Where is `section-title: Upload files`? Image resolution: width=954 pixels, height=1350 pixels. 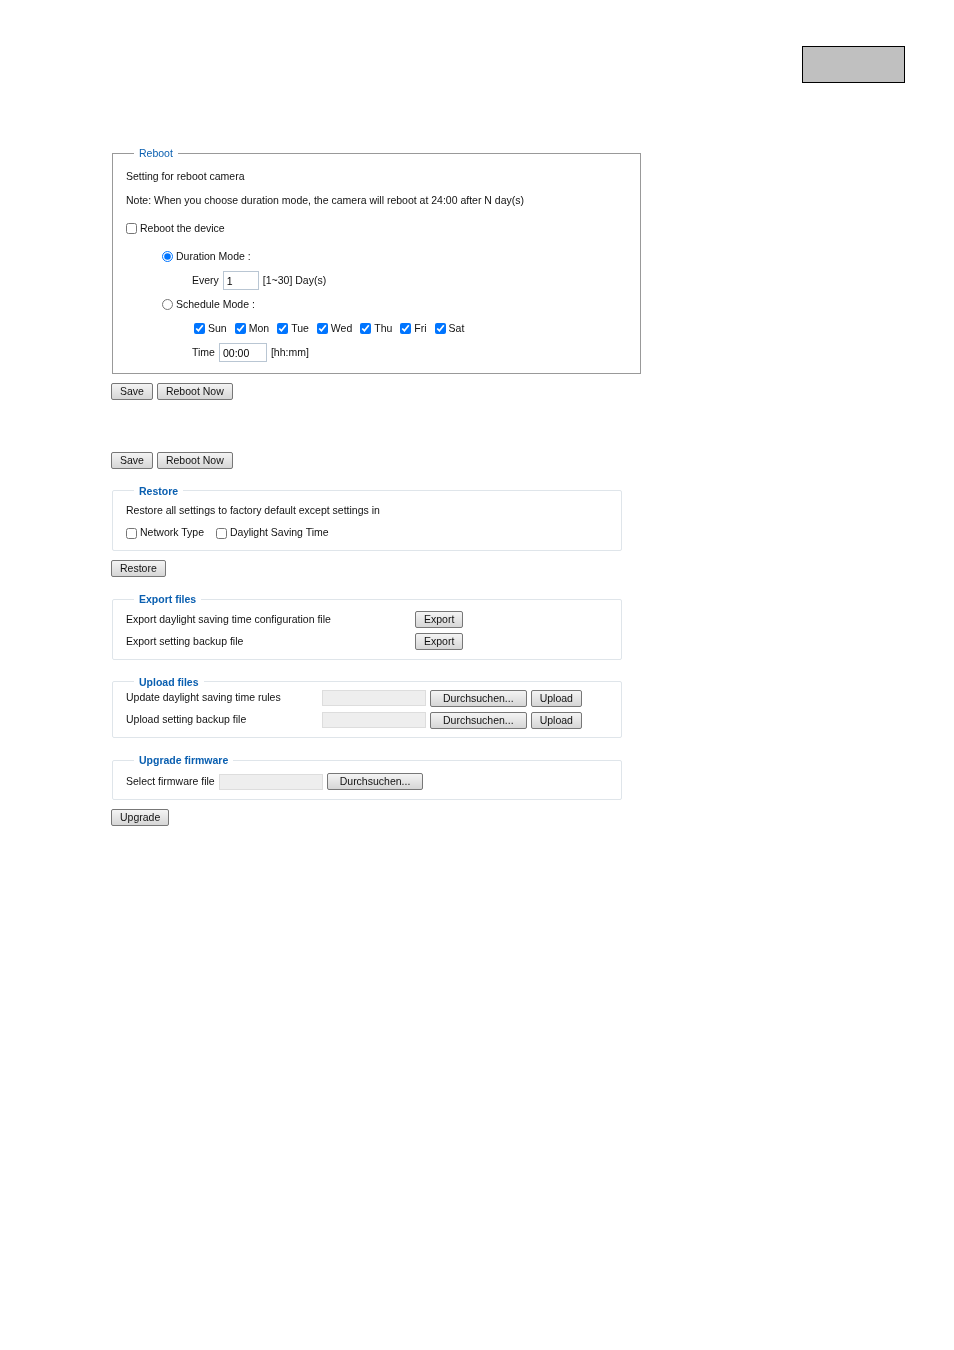
section-title: Upload files is located at coordinates (169, 681).